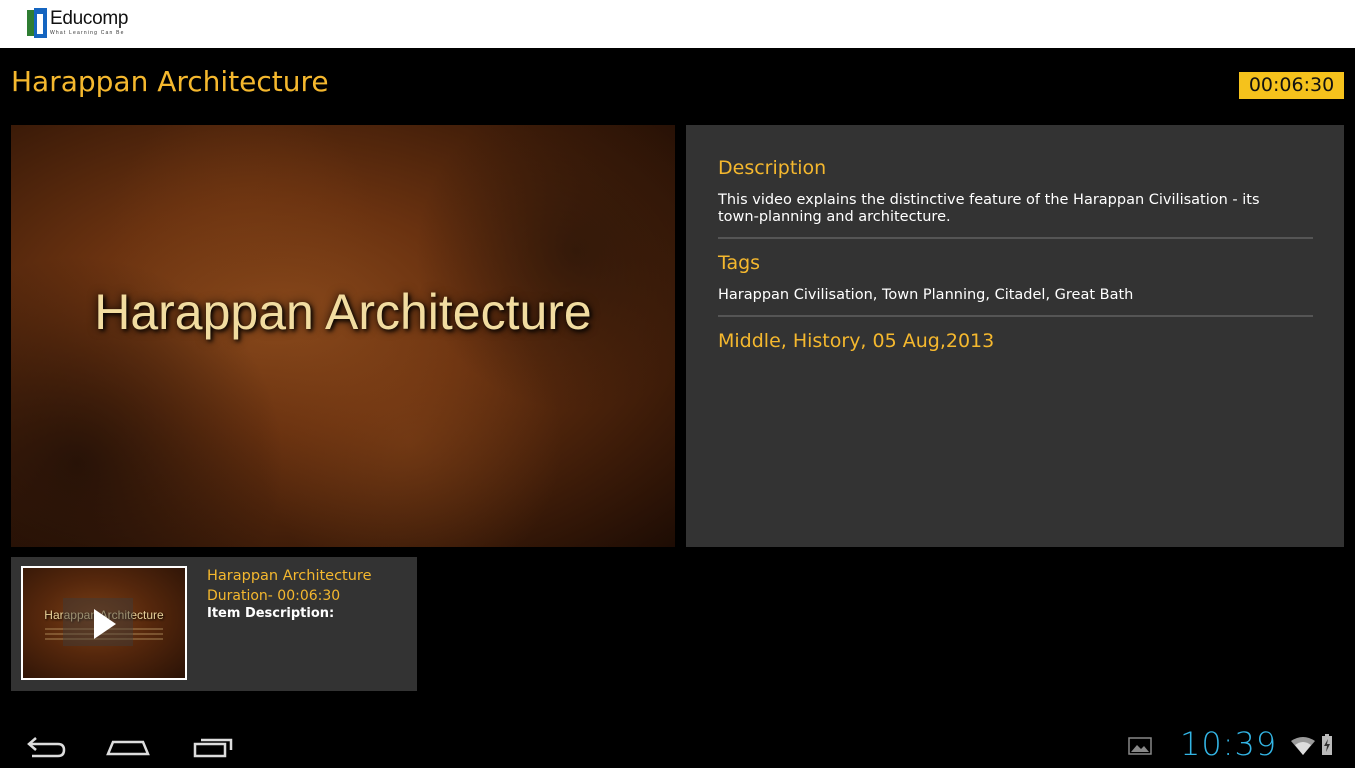  What do you see at coordinates (677, 24) in the screenshot?
I see `app-header: Educomp What Learning Can Be` at bounding box center [677, 24].